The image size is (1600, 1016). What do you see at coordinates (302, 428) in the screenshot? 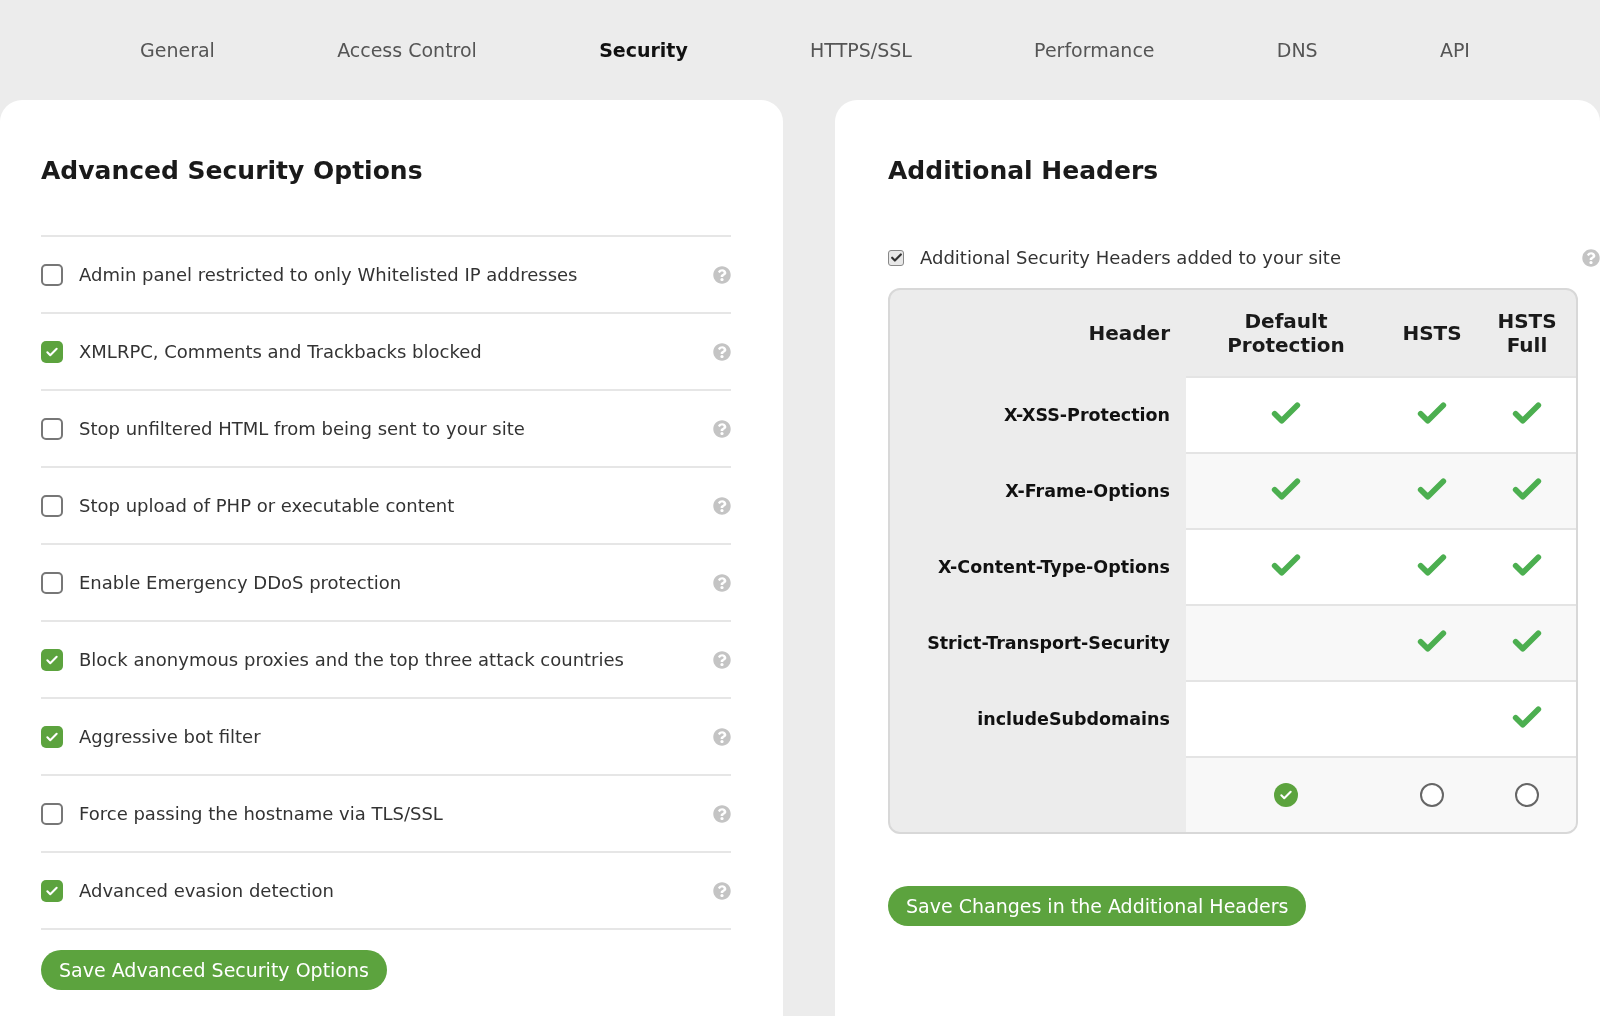
I see `option-label: Stop unfiltered HTML from being sent to your site` at bounding box center [302, 428].